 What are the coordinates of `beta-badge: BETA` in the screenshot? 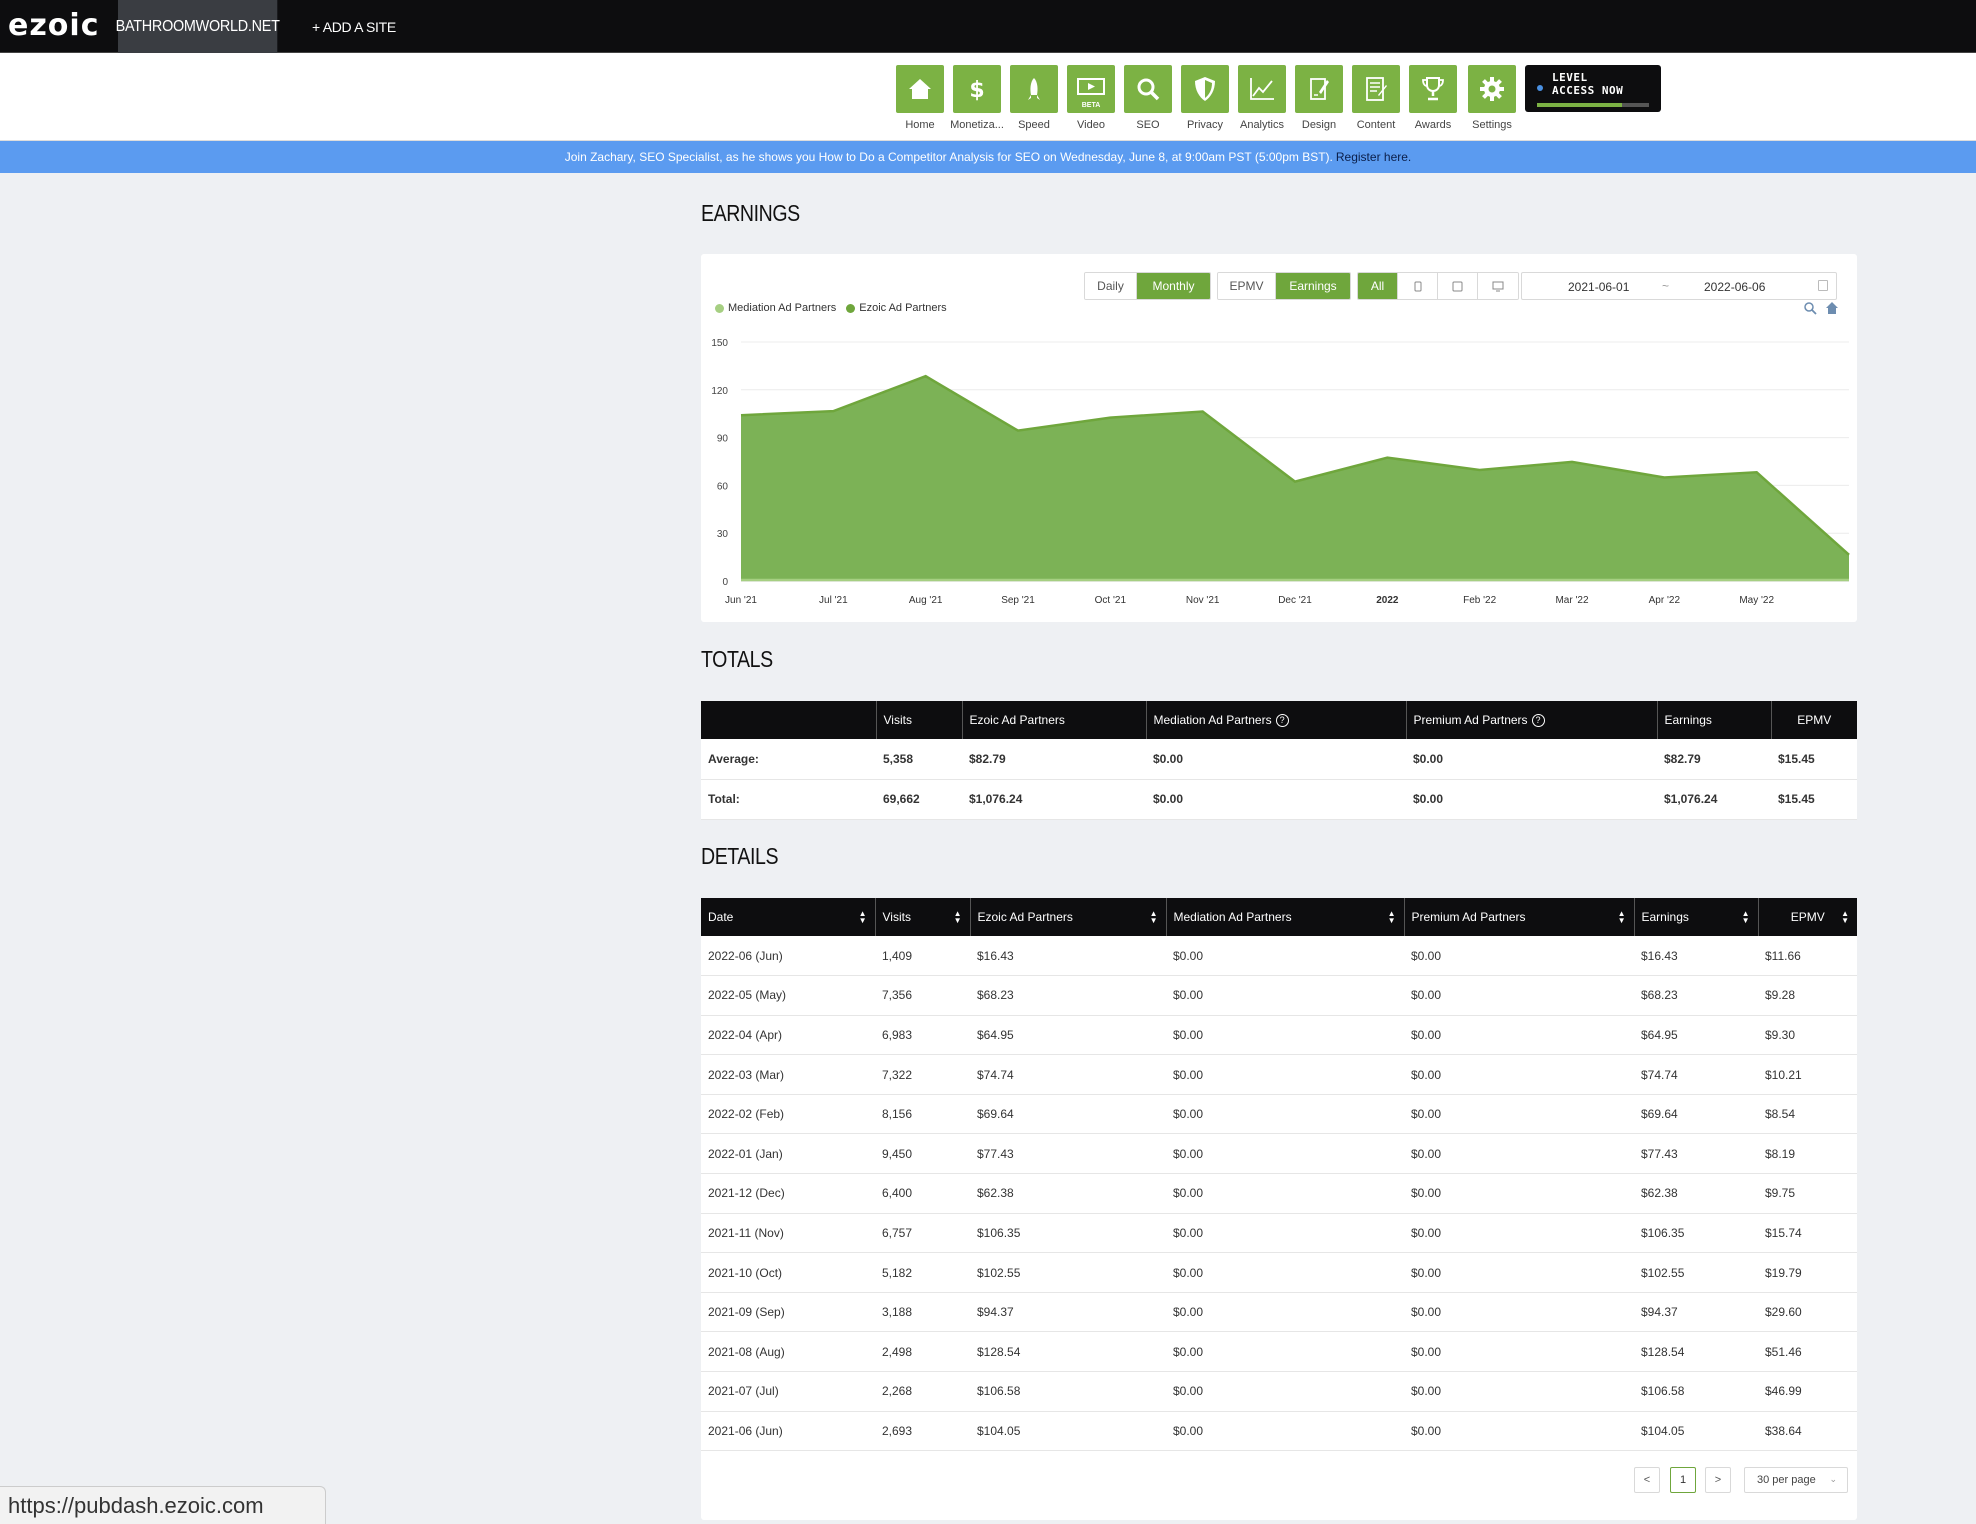 It's located at (1091, 105).